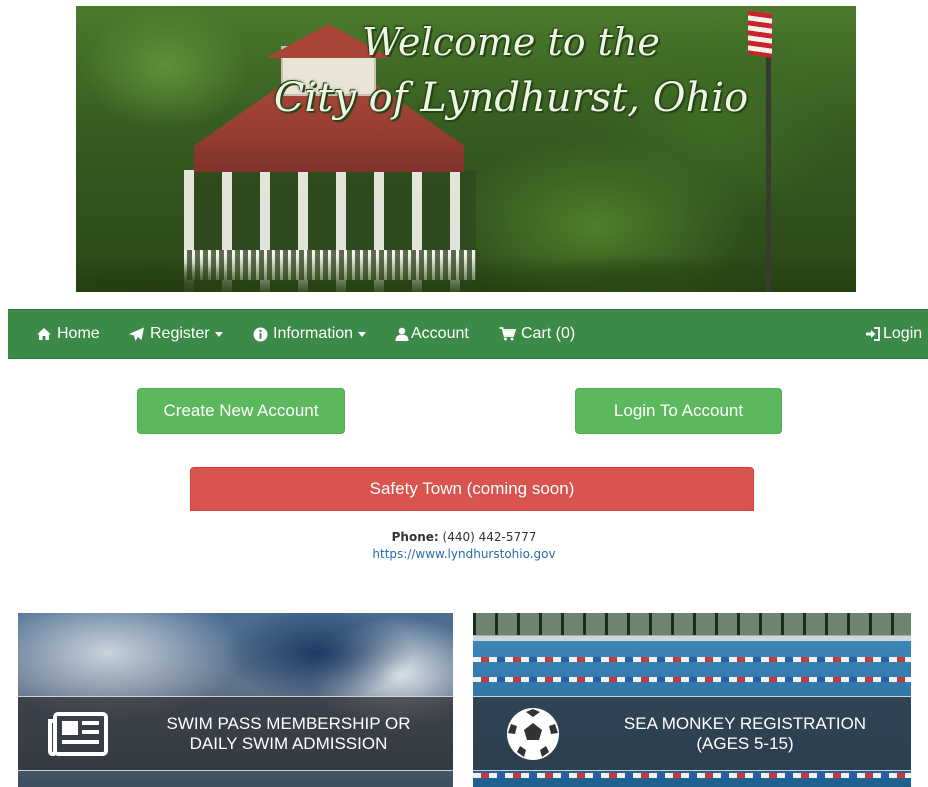 This screenshot has height=787, width=928. Describe the element at coordinates (440, 333) in the screenshot. I see `nav-item-label: Account` at that location.